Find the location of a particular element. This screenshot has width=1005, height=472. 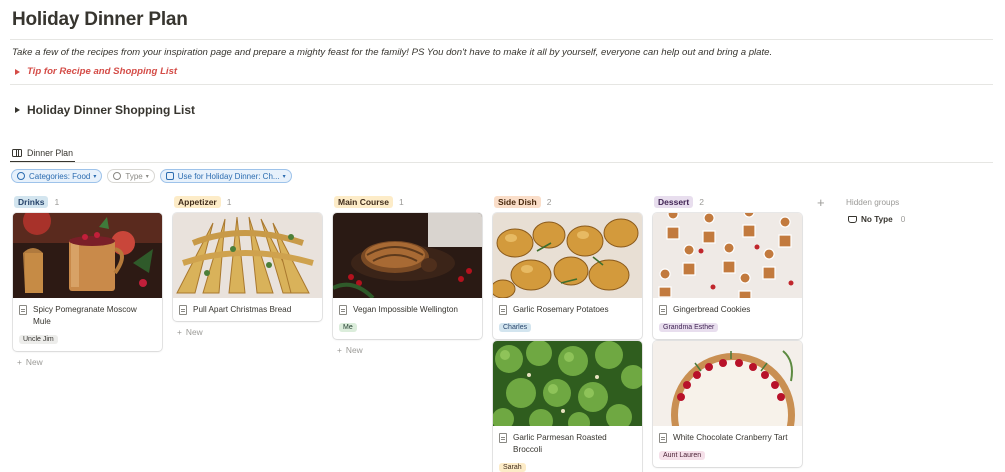

person-tag: Grandma Esther is located at coordinates (689, 327).